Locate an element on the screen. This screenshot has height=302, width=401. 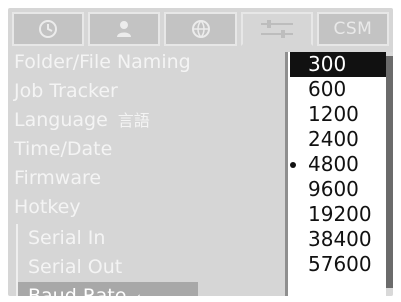
tab-globe is located at coordinates (200, 29).